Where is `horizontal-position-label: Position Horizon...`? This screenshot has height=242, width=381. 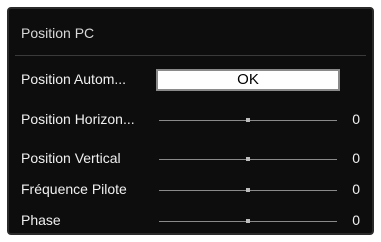
horizontal-position-label: Position Horizon... is located at coordinates (78, 119).